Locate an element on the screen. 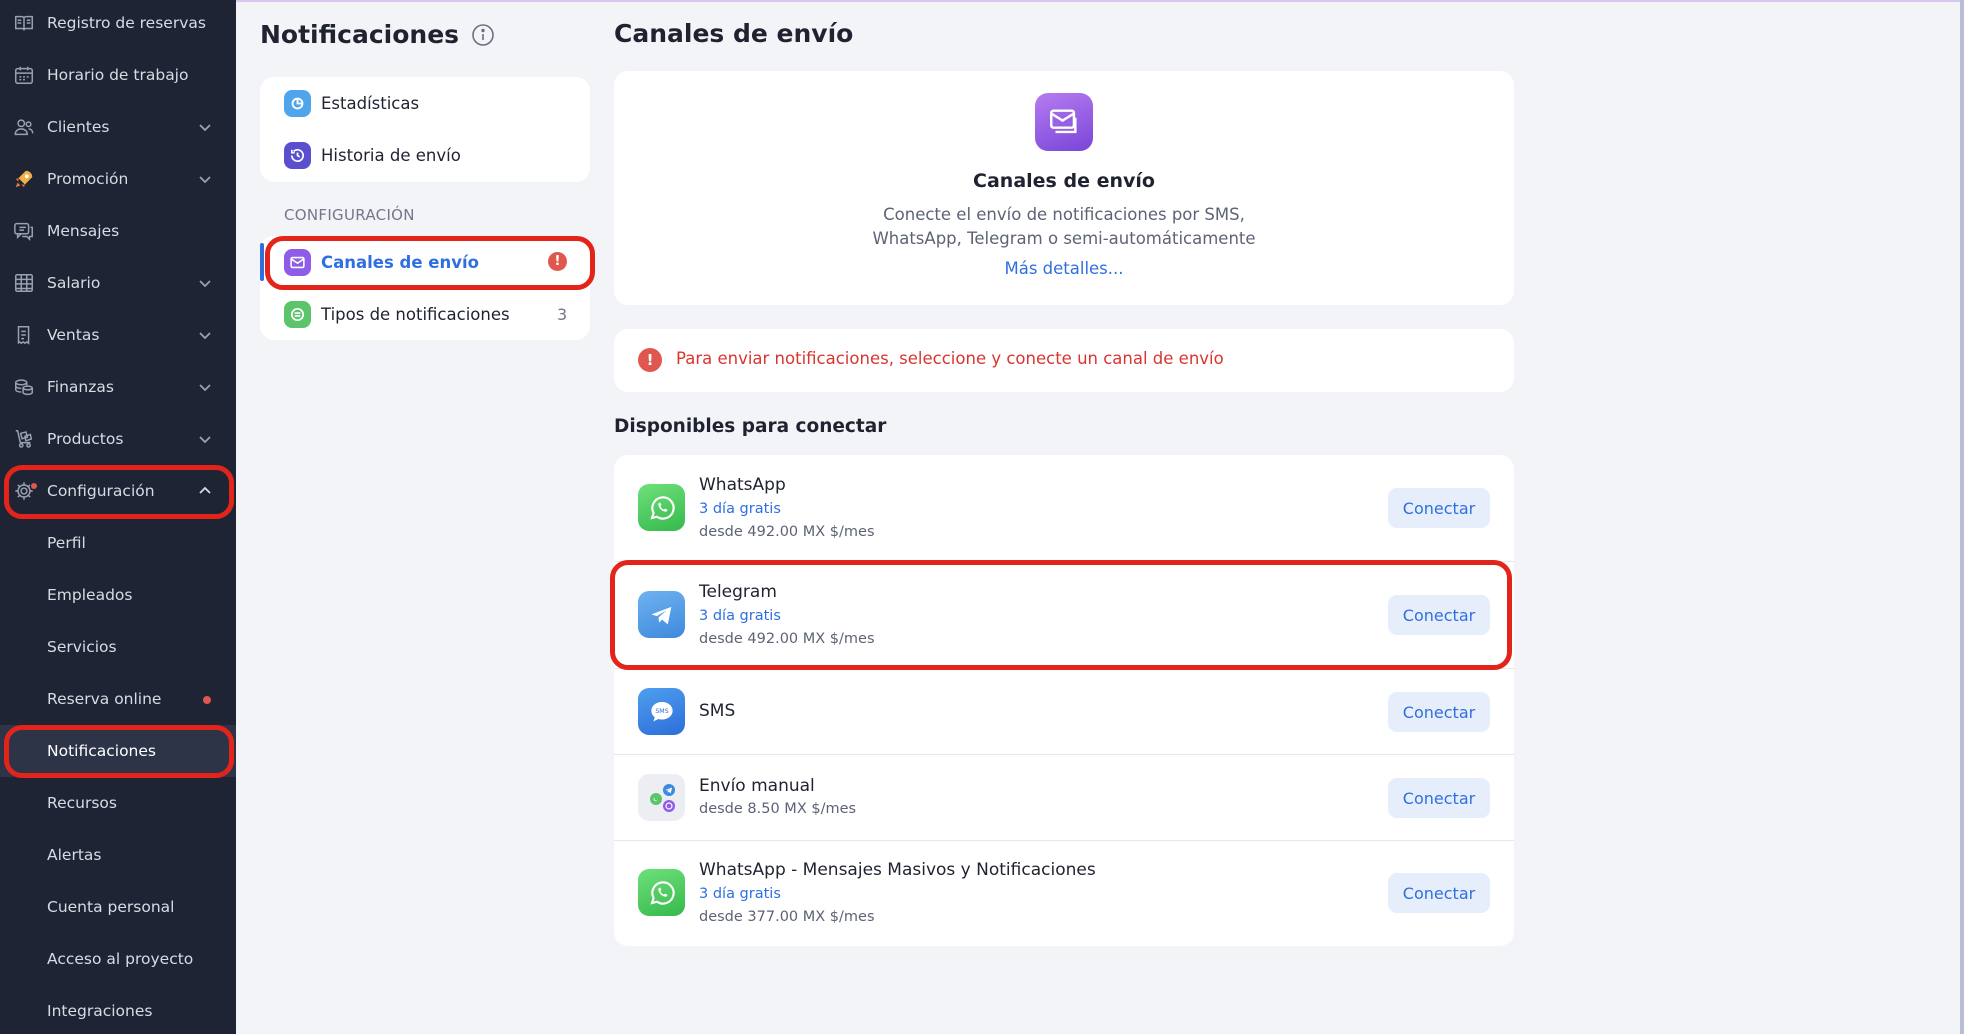  chevron-up-icon is located at coordinates (205, 491).